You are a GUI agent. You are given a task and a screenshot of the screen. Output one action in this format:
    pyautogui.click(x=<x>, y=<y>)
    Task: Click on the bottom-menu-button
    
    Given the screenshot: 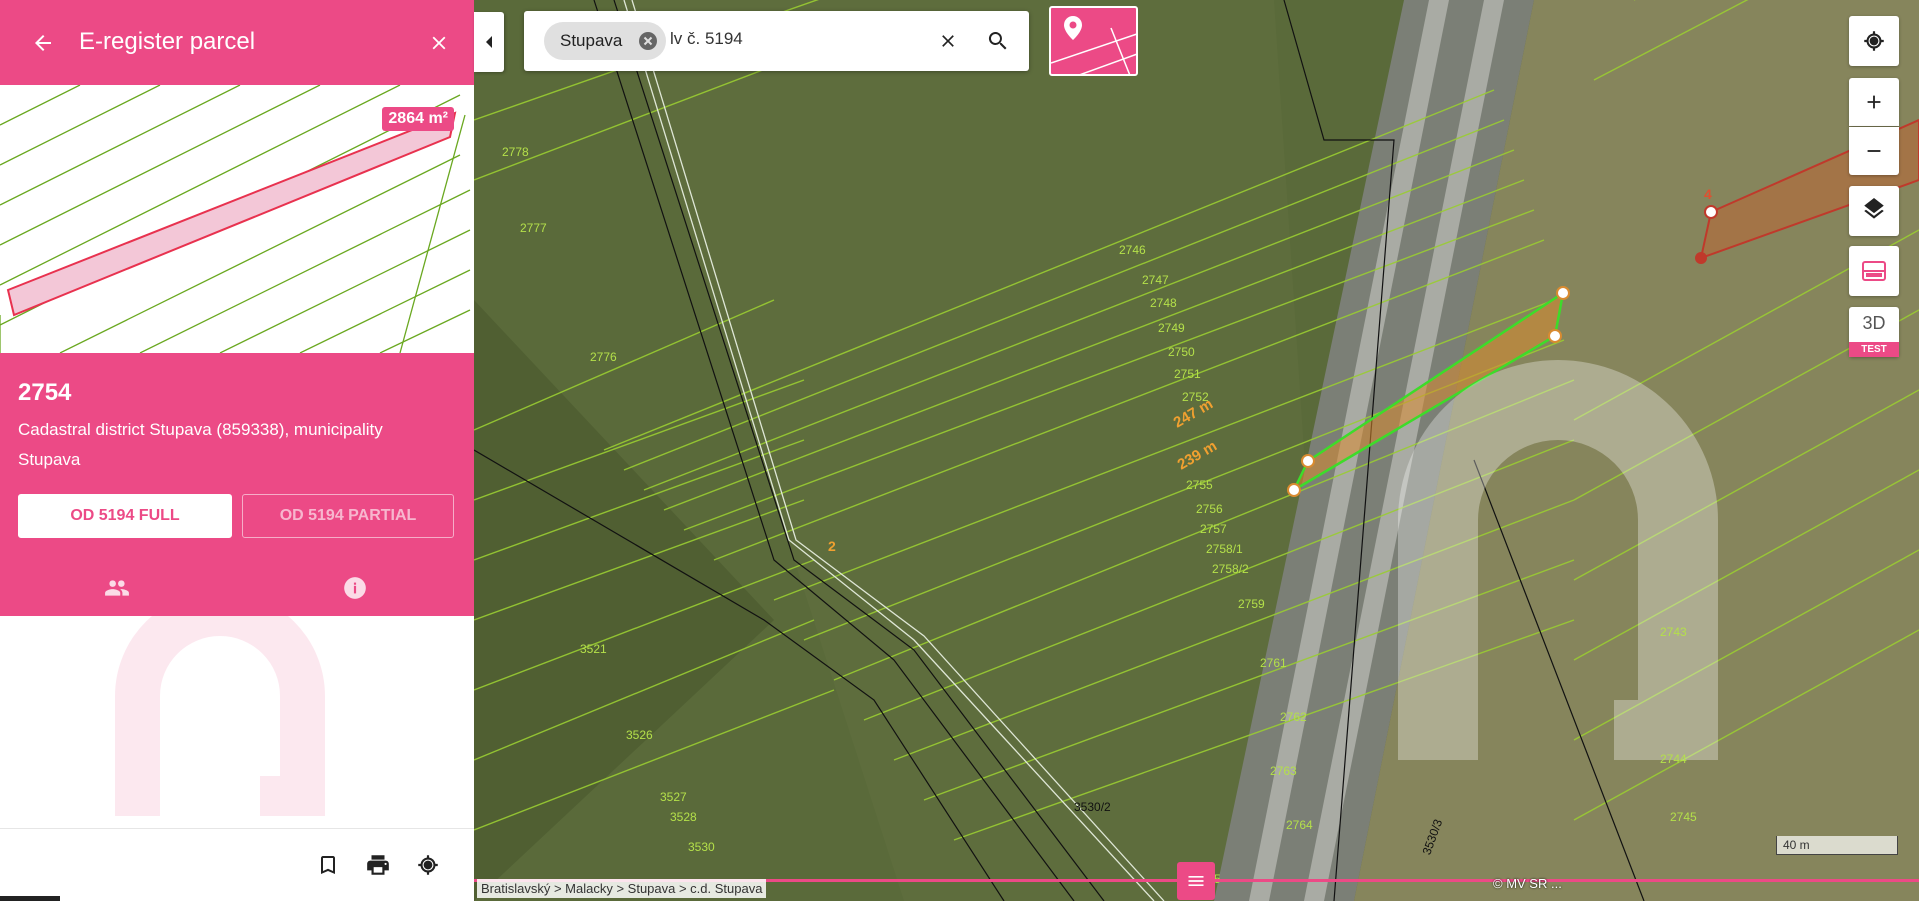 What is the action you would take?
    pyautogui.click(x=1196, y=881)
    